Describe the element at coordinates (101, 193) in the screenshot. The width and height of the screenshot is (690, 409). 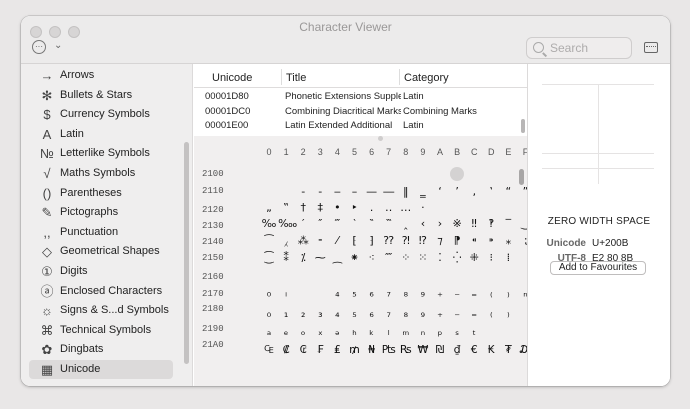
I see `sidebar-item-parentheses: () Parentheses` at that location.